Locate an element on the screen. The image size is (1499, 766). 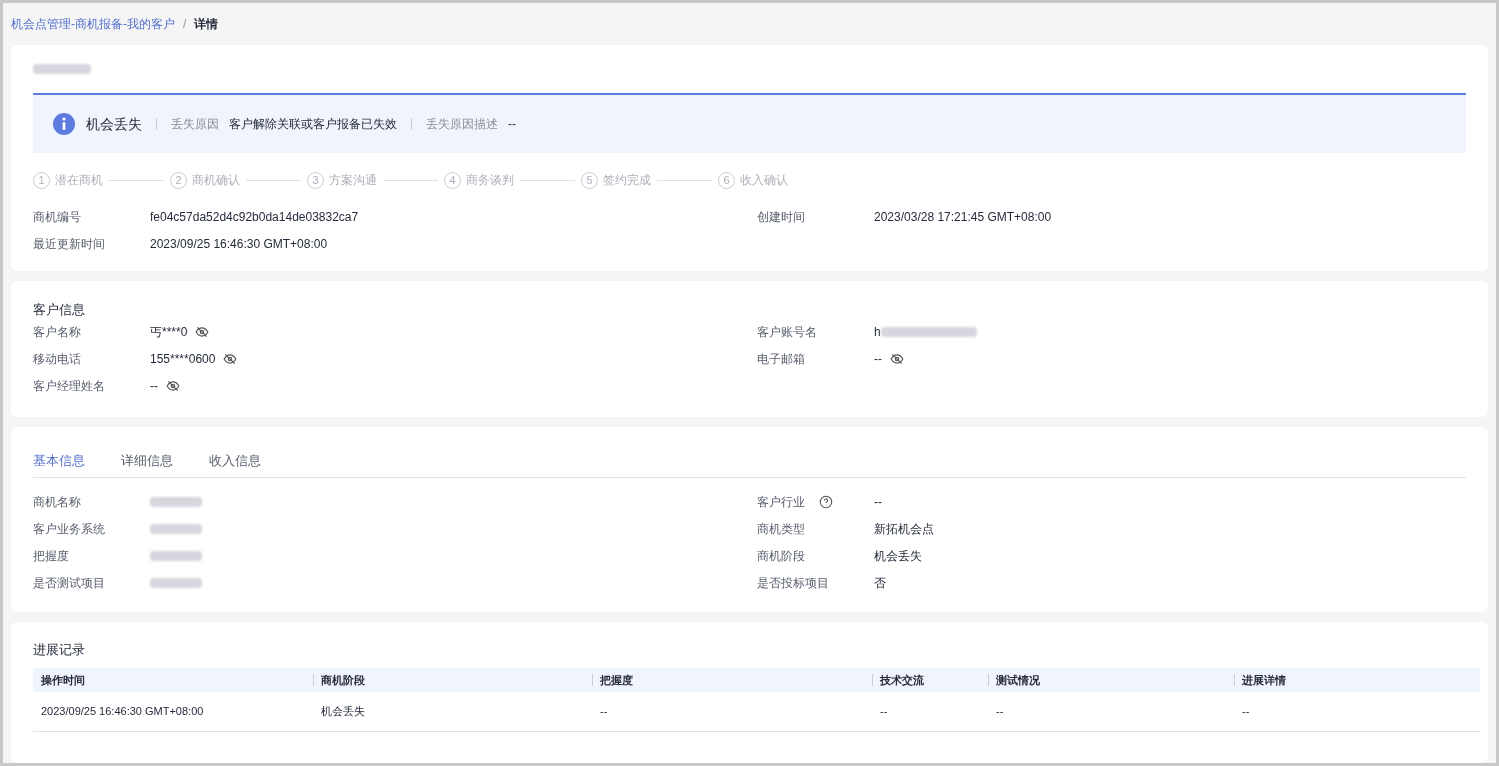
alert-label: 丢失原因 is located at coordinates (195, 124).